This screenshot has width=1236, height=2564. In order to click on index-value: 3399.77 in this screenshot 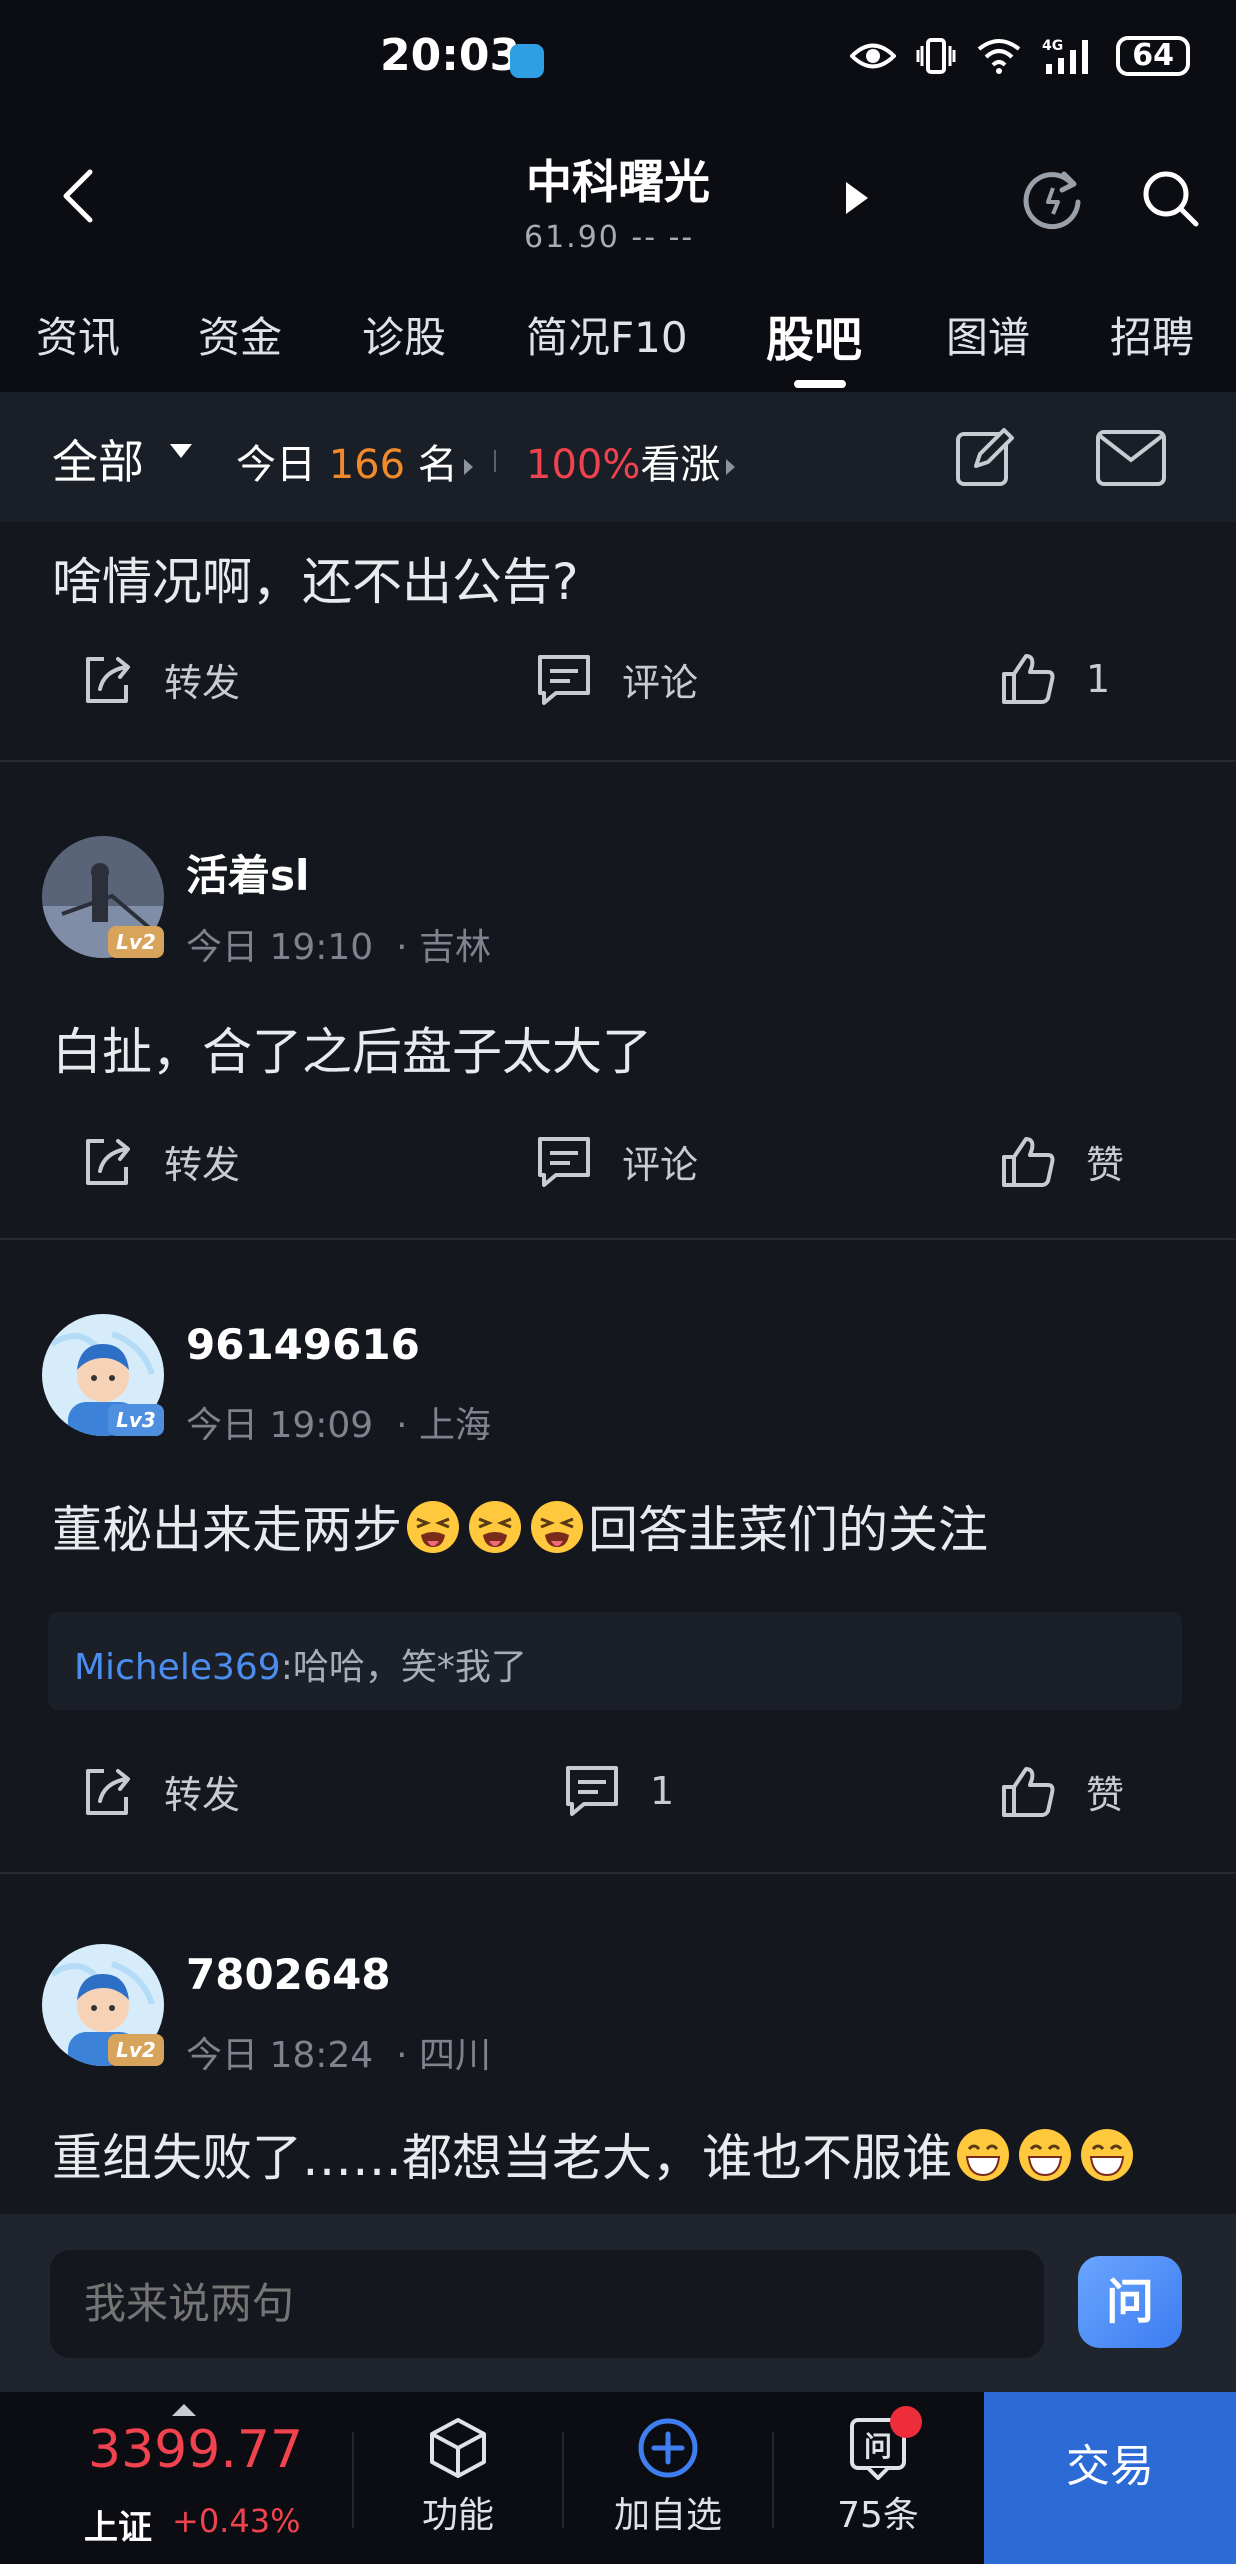, I will do `click(195, 2450)`.